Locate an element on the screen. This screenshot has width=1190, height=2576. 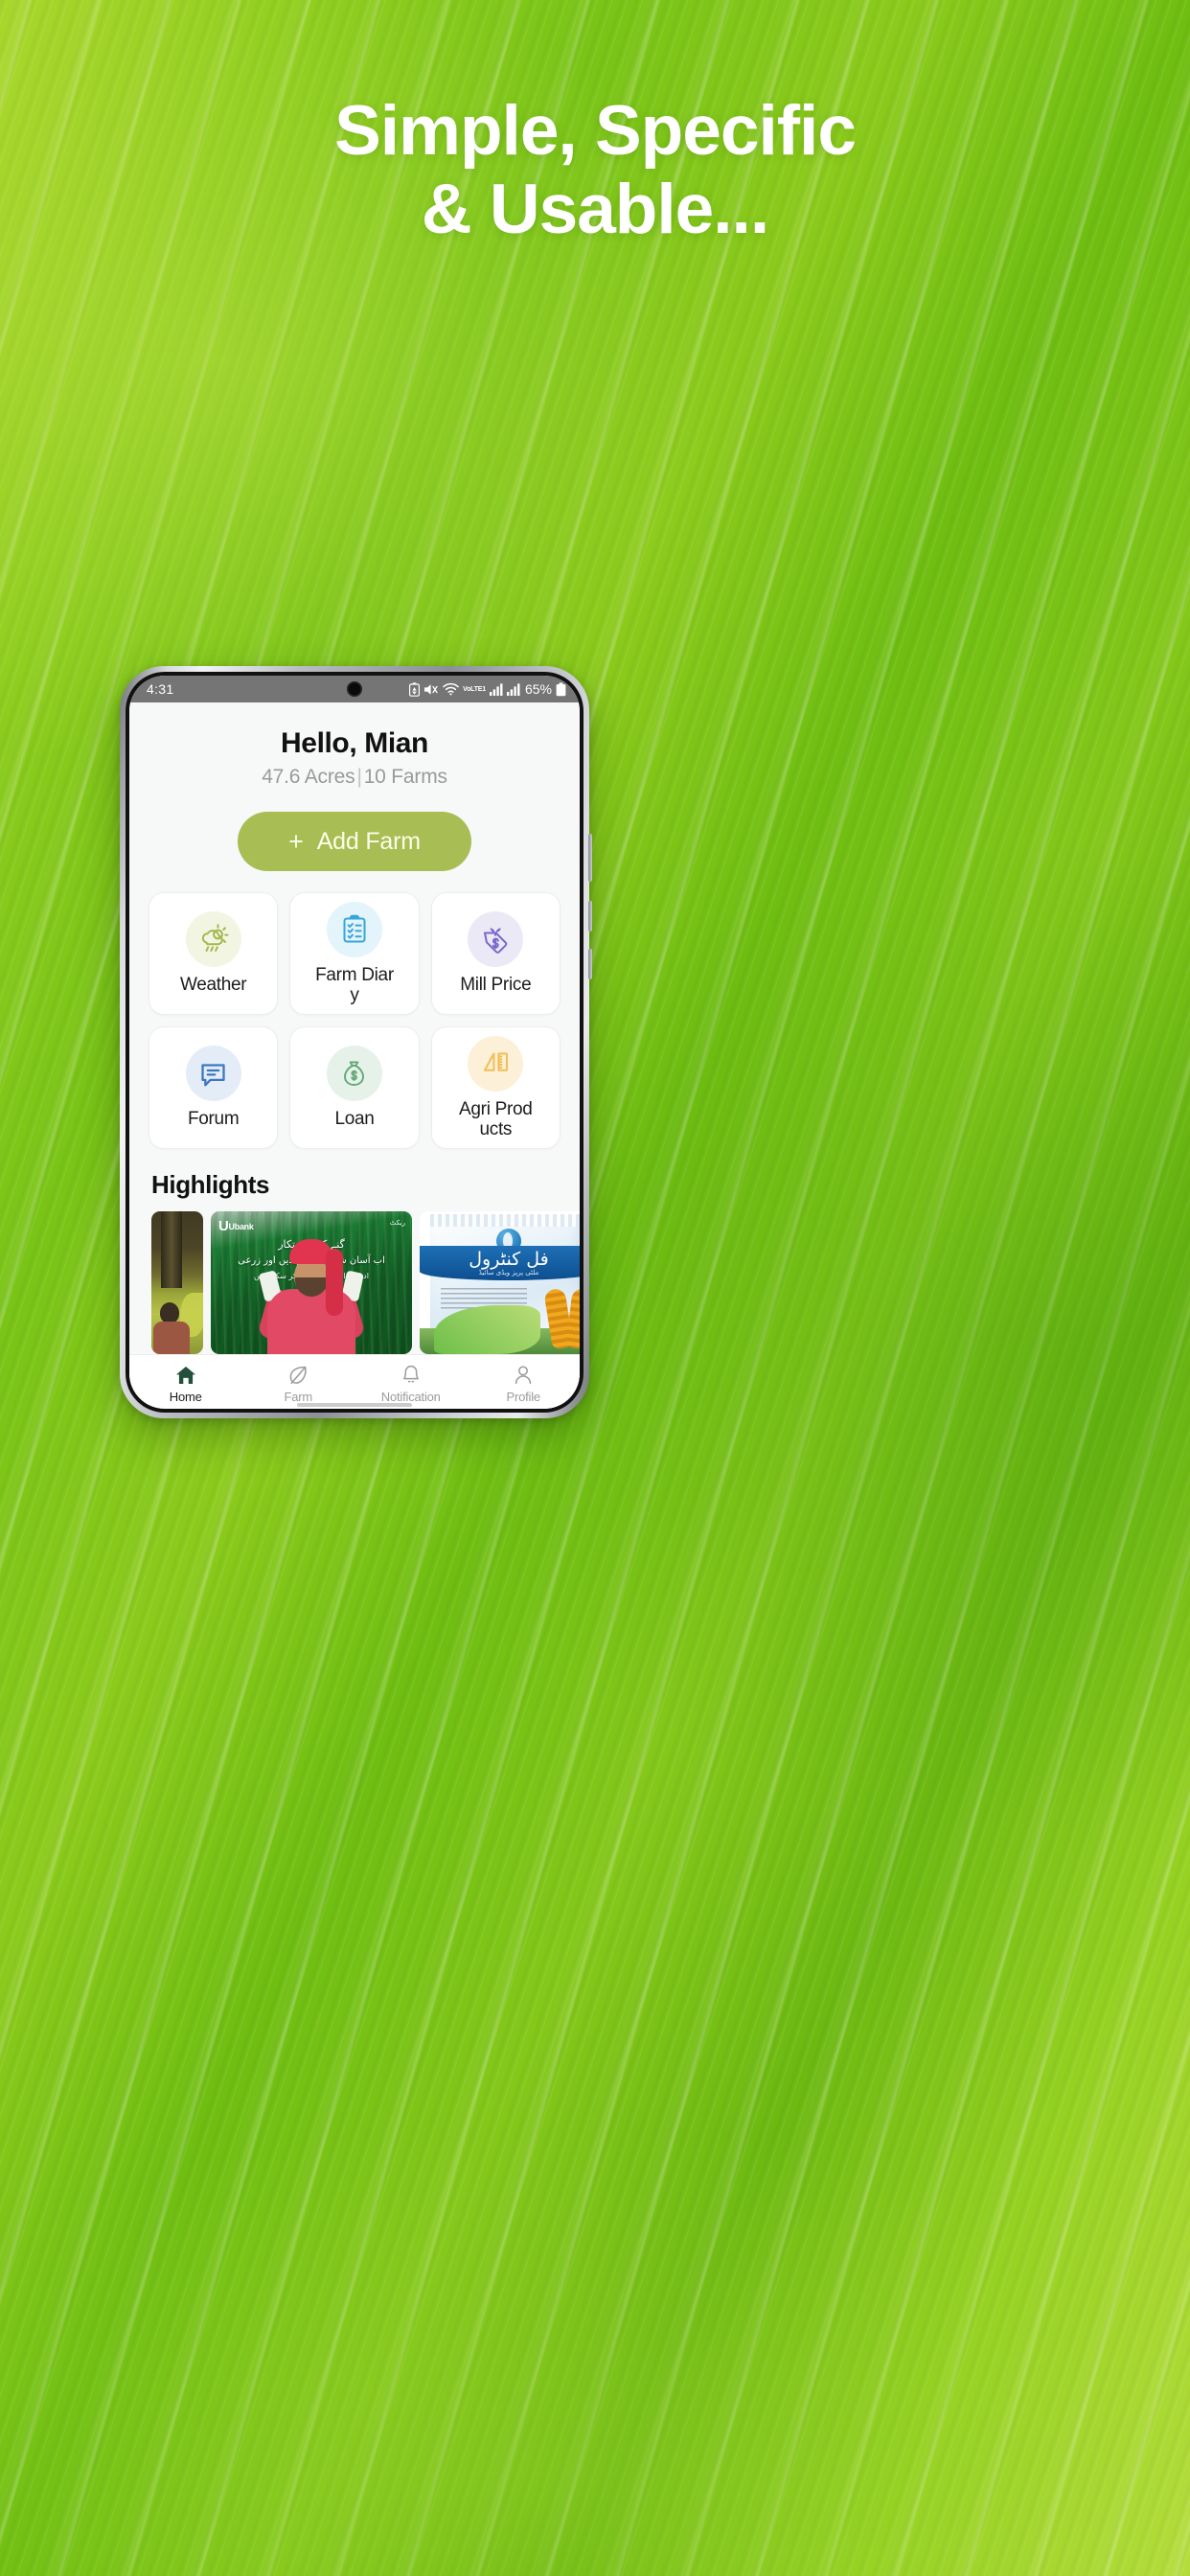
tile-farm-diary: Farm Diary is located at coordinates (355, 953).